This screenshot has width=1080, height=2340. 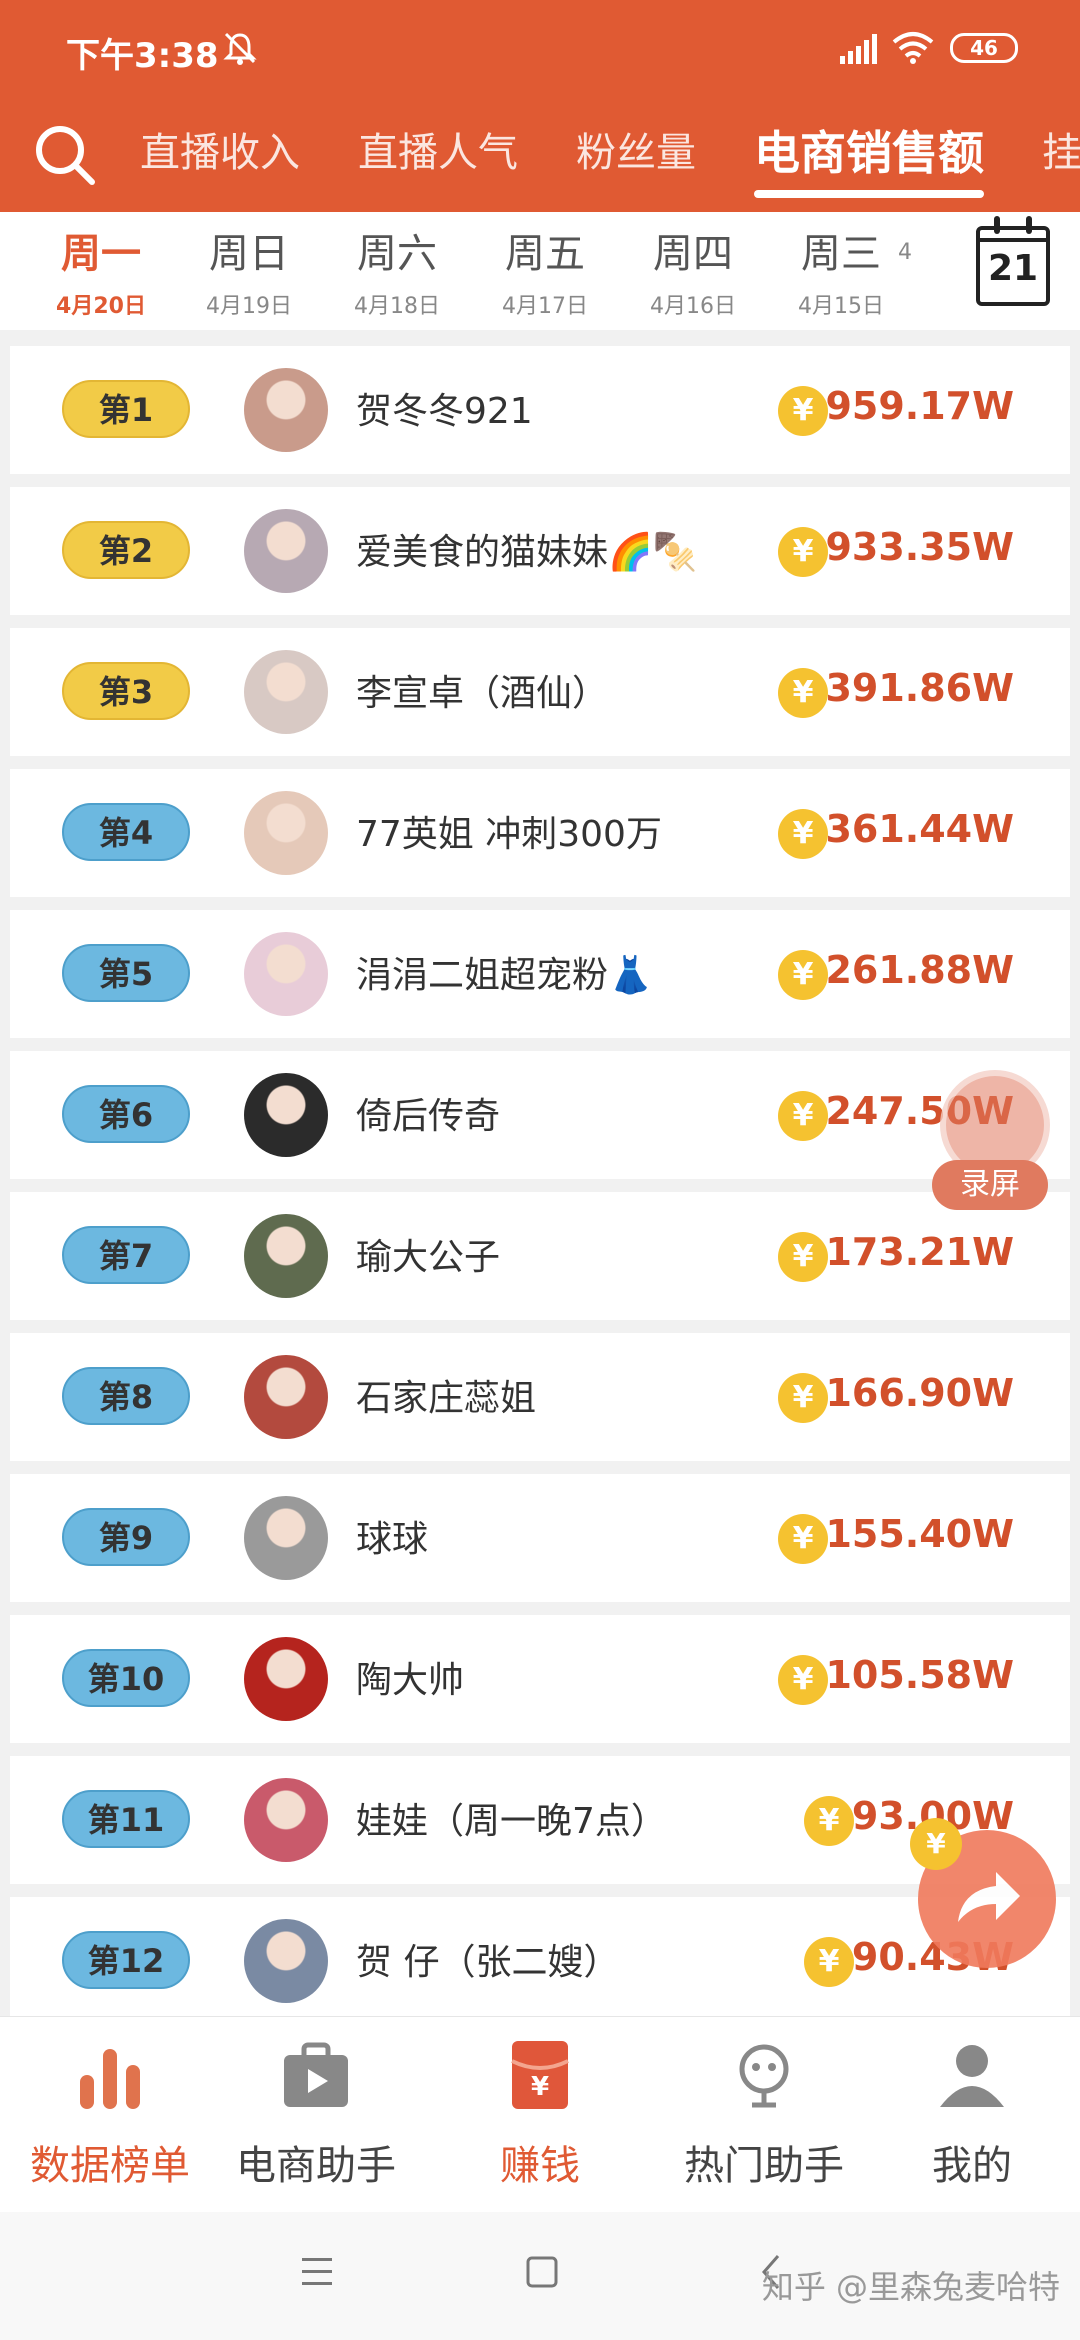 What do you see at coordinates (919, 970) in the screenshot?
I see `sales-amount: 261.88W` at bounding box center [919, 970].